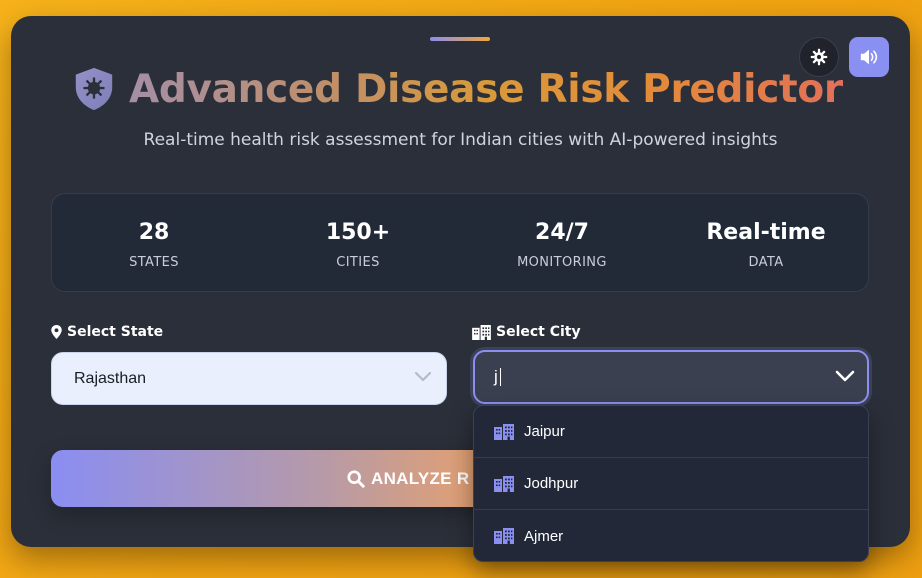 Image resolution: width=922 pixels, height=578 pixels. What do you see at coordinates (544, 431) in the screenshot?
I see `city-option-label: Jaipur` at bounding box center [544, 431].